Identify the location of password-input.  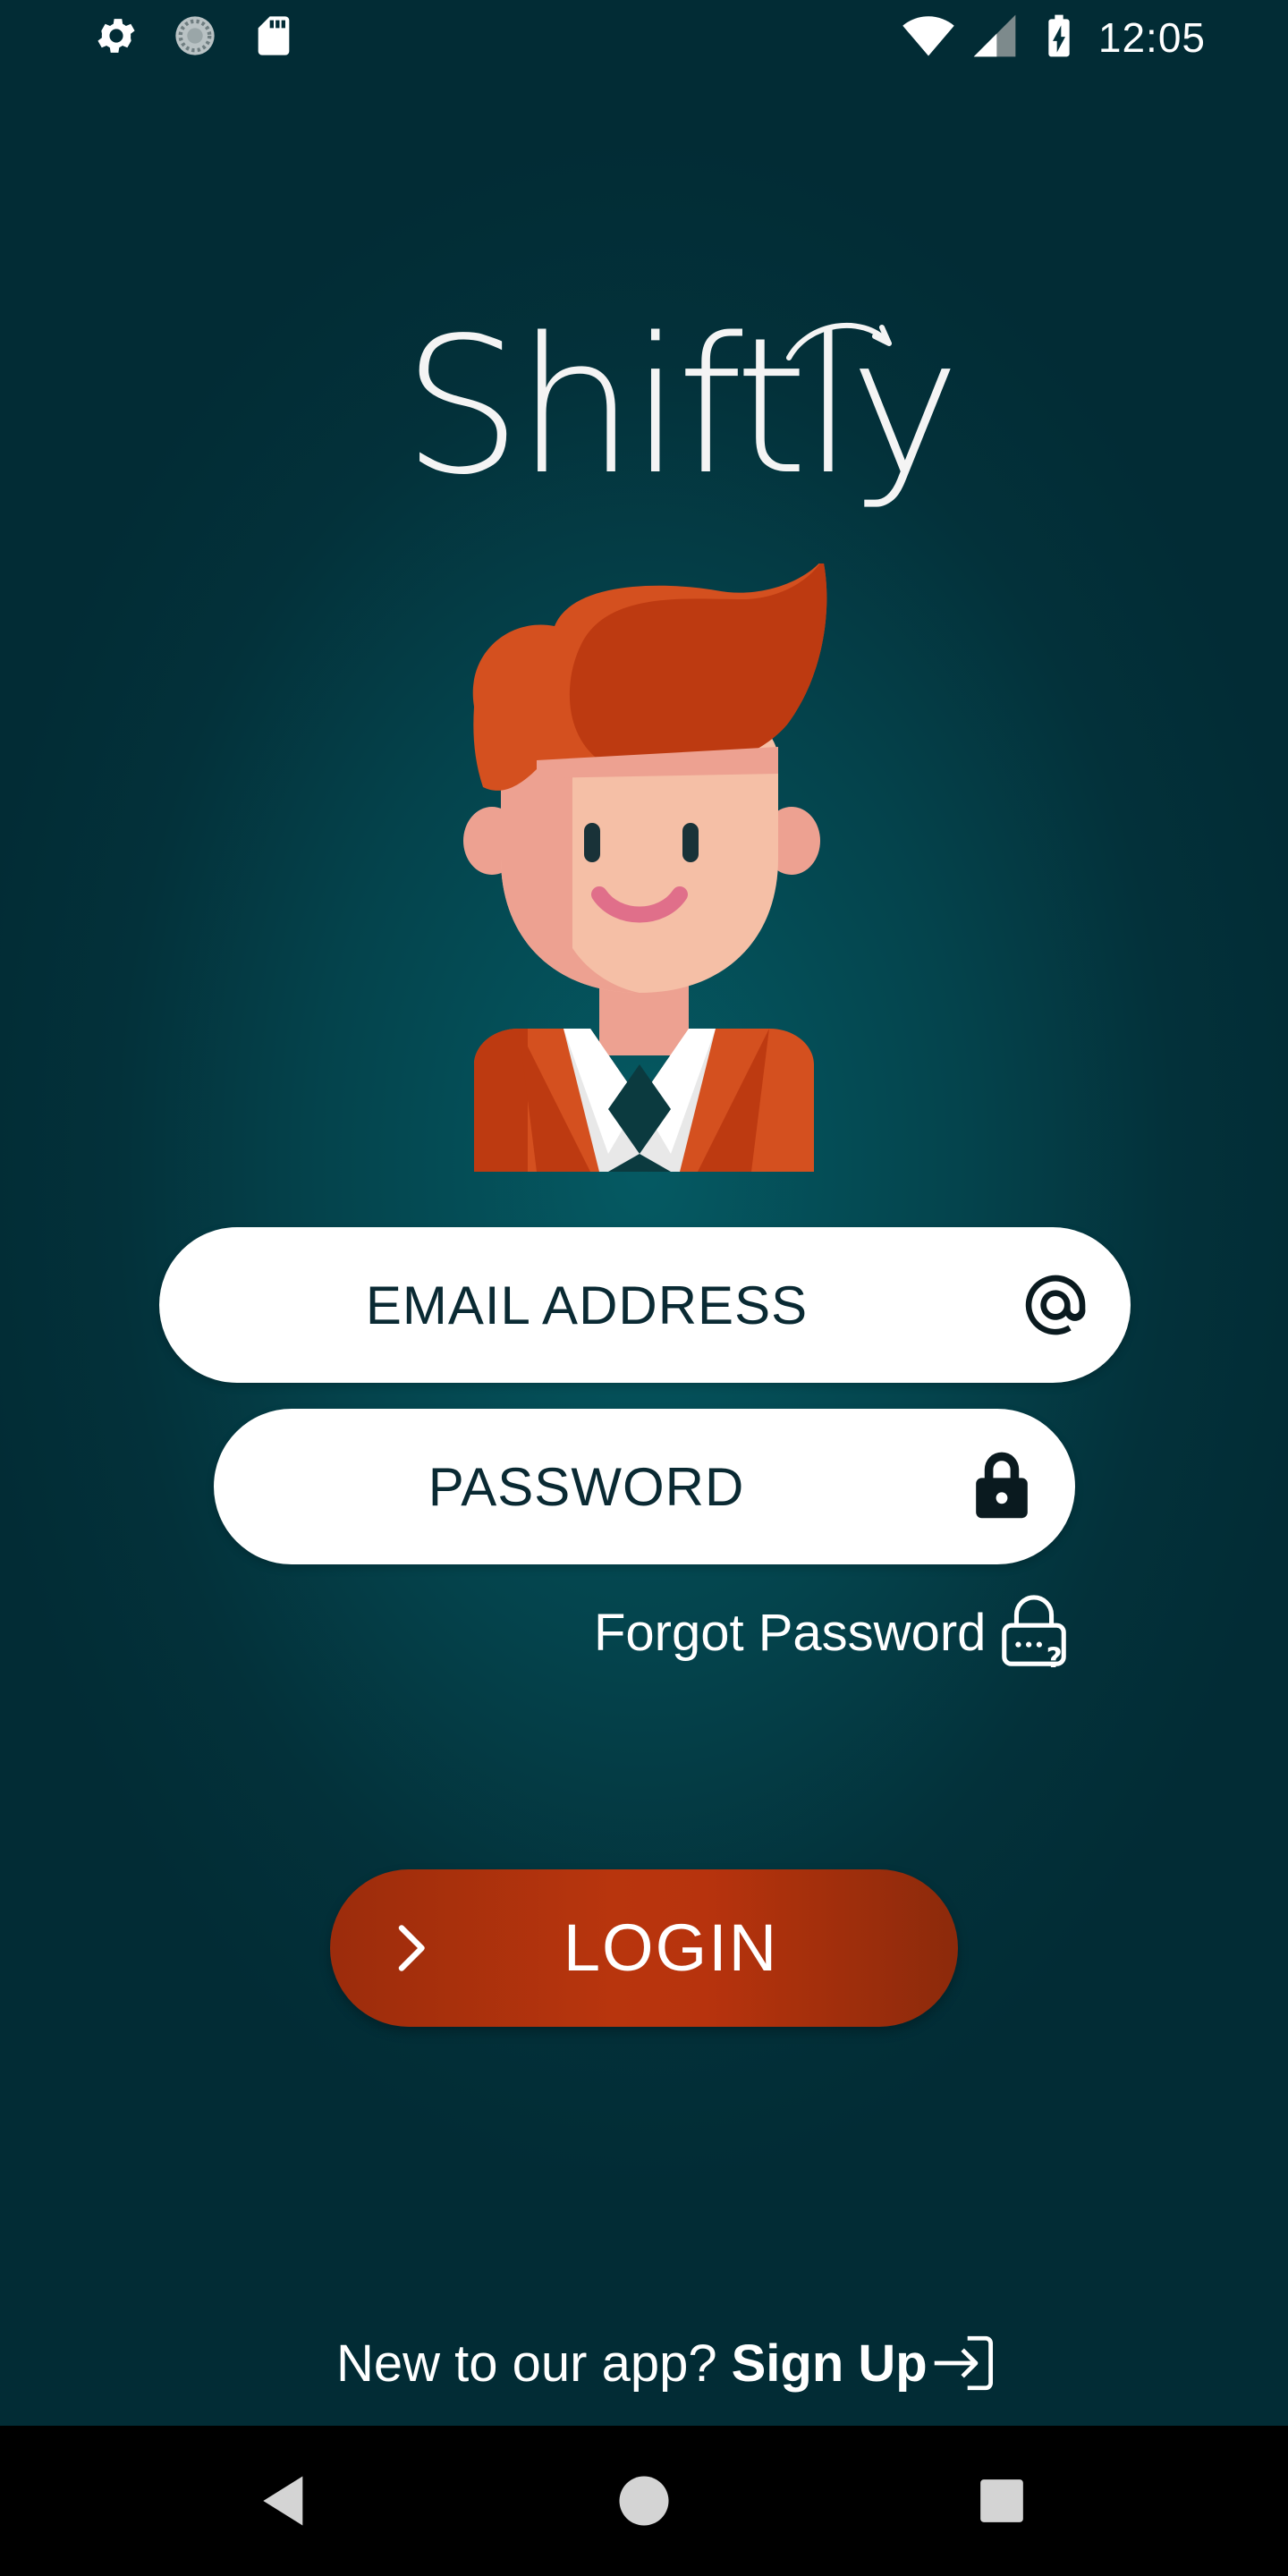
(644, 1486).